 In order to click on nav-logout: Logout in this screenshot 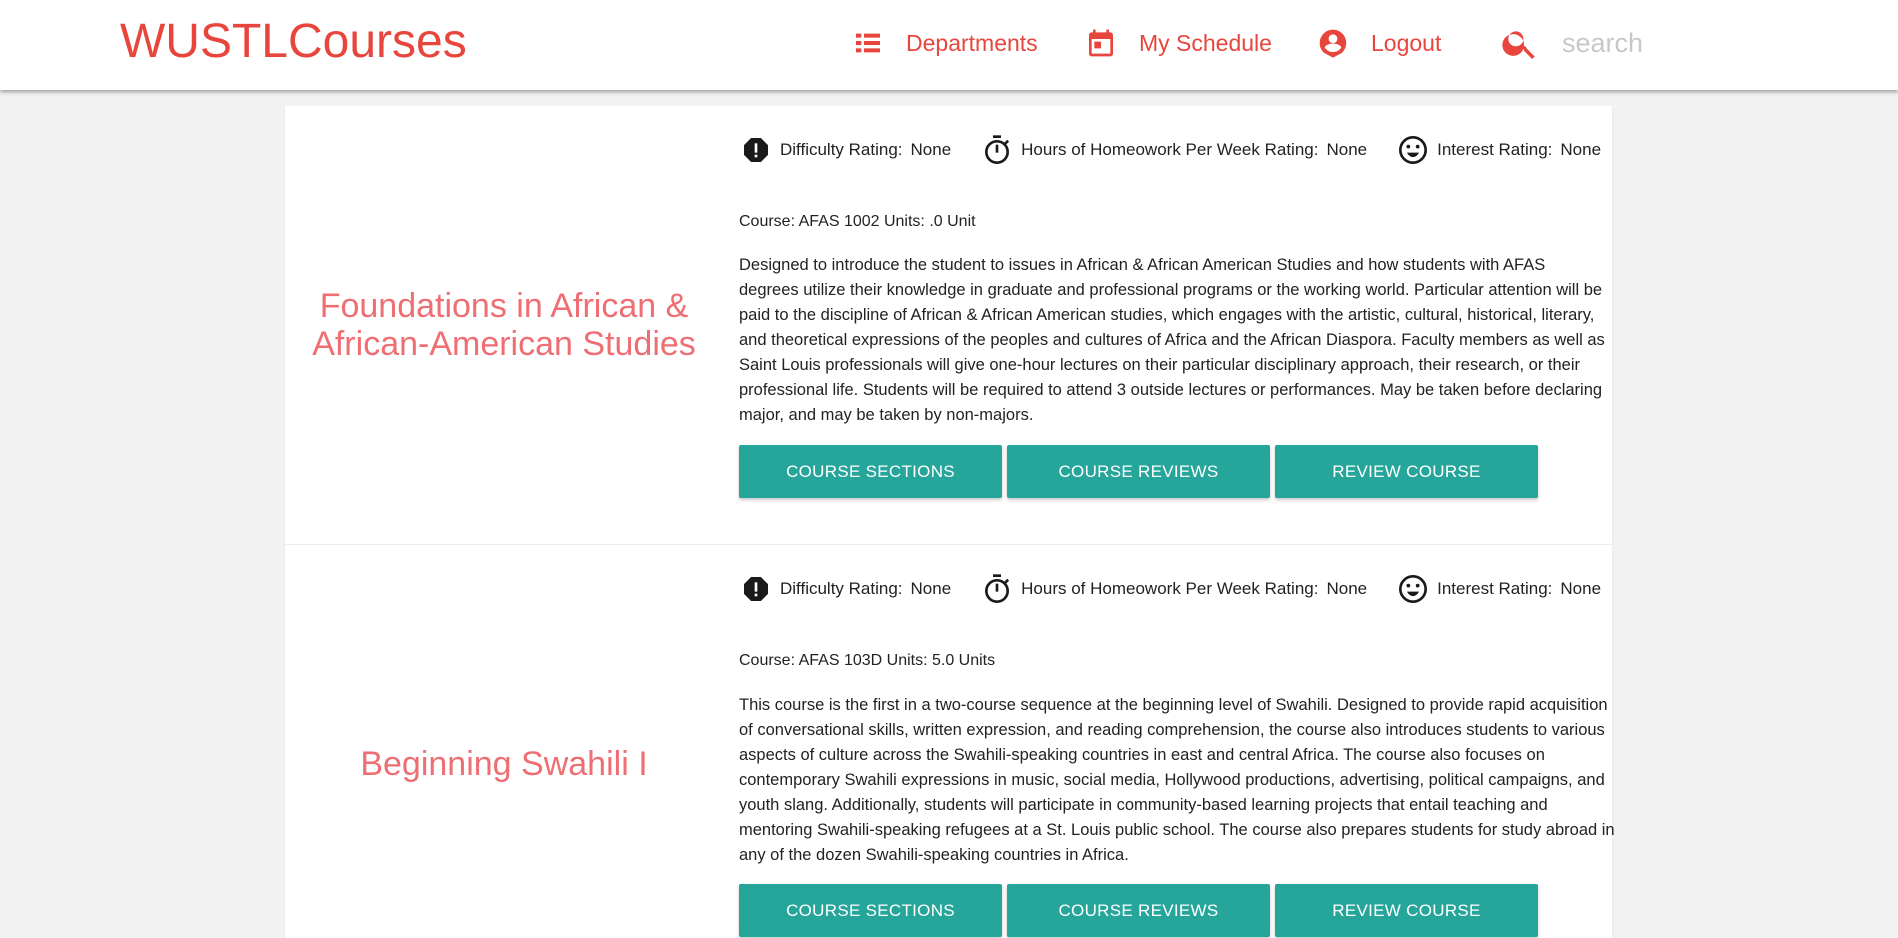, I will do `click(1379, 43)`.